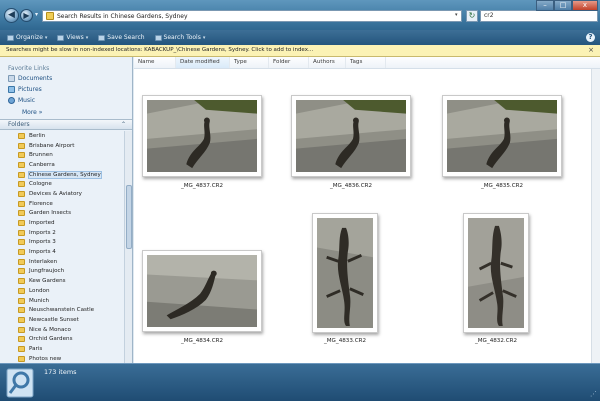  Describe the element at coordinates (69, 252) in the screenshot. I see `folder-item: Imports 4` at that location.